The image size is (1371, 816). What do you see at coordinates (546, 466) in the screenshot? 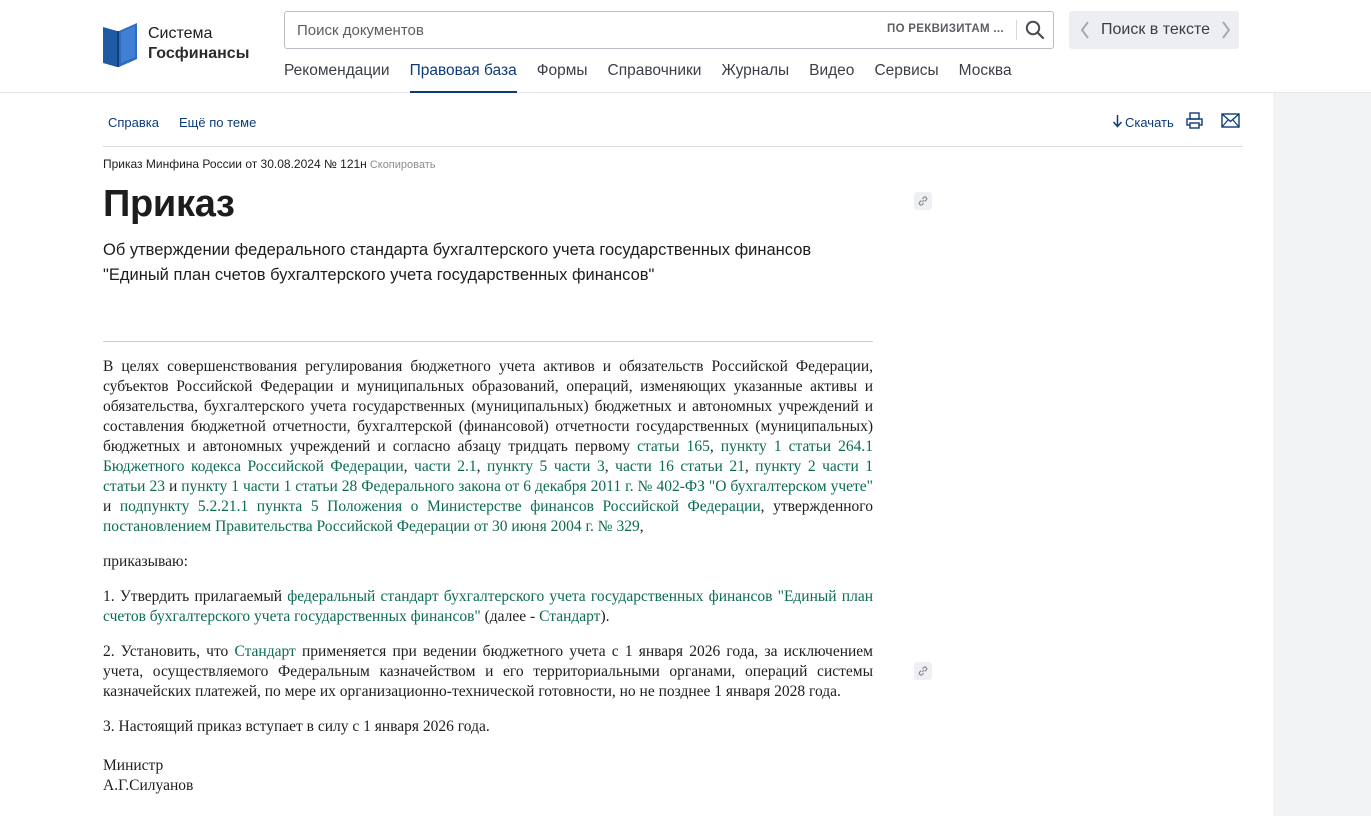
I see `link-point-5-part-3: пункту 5 части 3` at bounding box center [546, 466].